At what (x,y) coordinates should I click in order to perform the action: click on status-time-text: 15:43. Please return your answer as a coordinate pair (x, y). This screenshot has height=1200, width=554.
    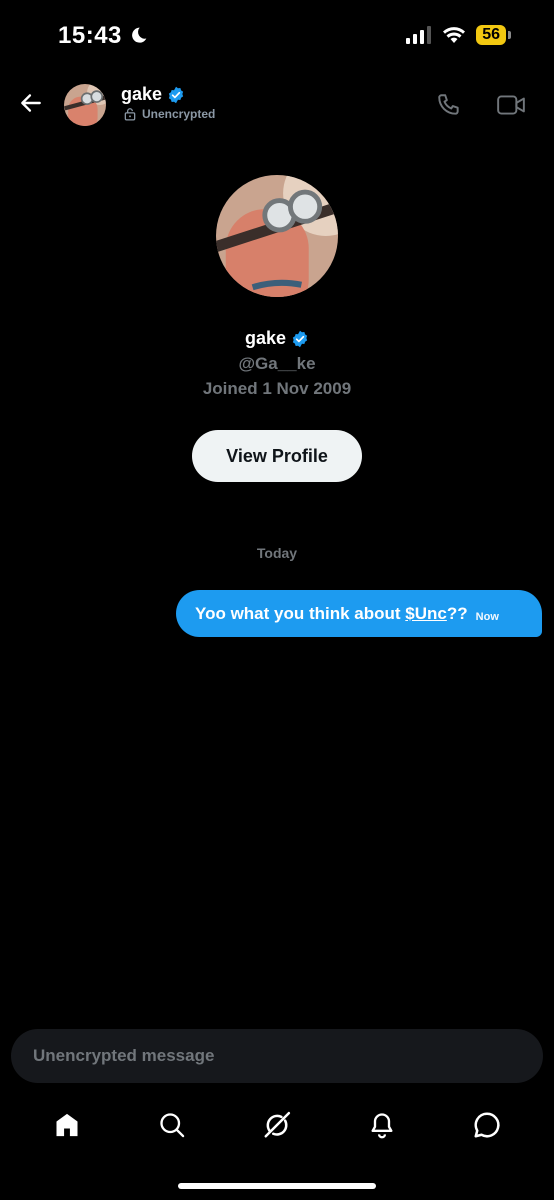
    Looking at the image, I should click on (90, 35).